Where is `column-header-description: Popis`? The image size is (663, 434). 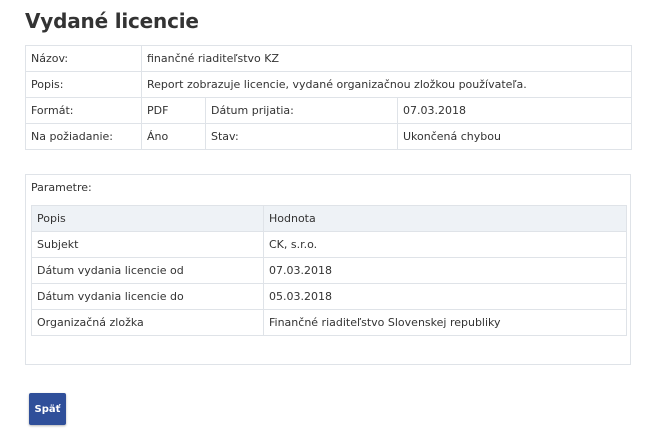
column-header-description: Popis is located at coordinates (147, 218).